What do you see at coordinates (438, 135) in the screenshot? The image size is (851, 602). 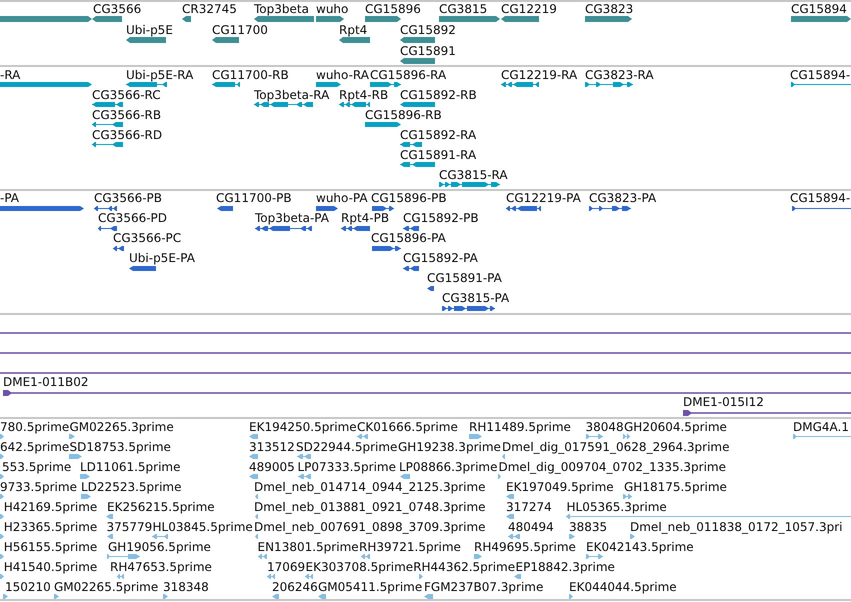 I see `transcript-label: CG15892-RA` at bounding box center [438, 135].